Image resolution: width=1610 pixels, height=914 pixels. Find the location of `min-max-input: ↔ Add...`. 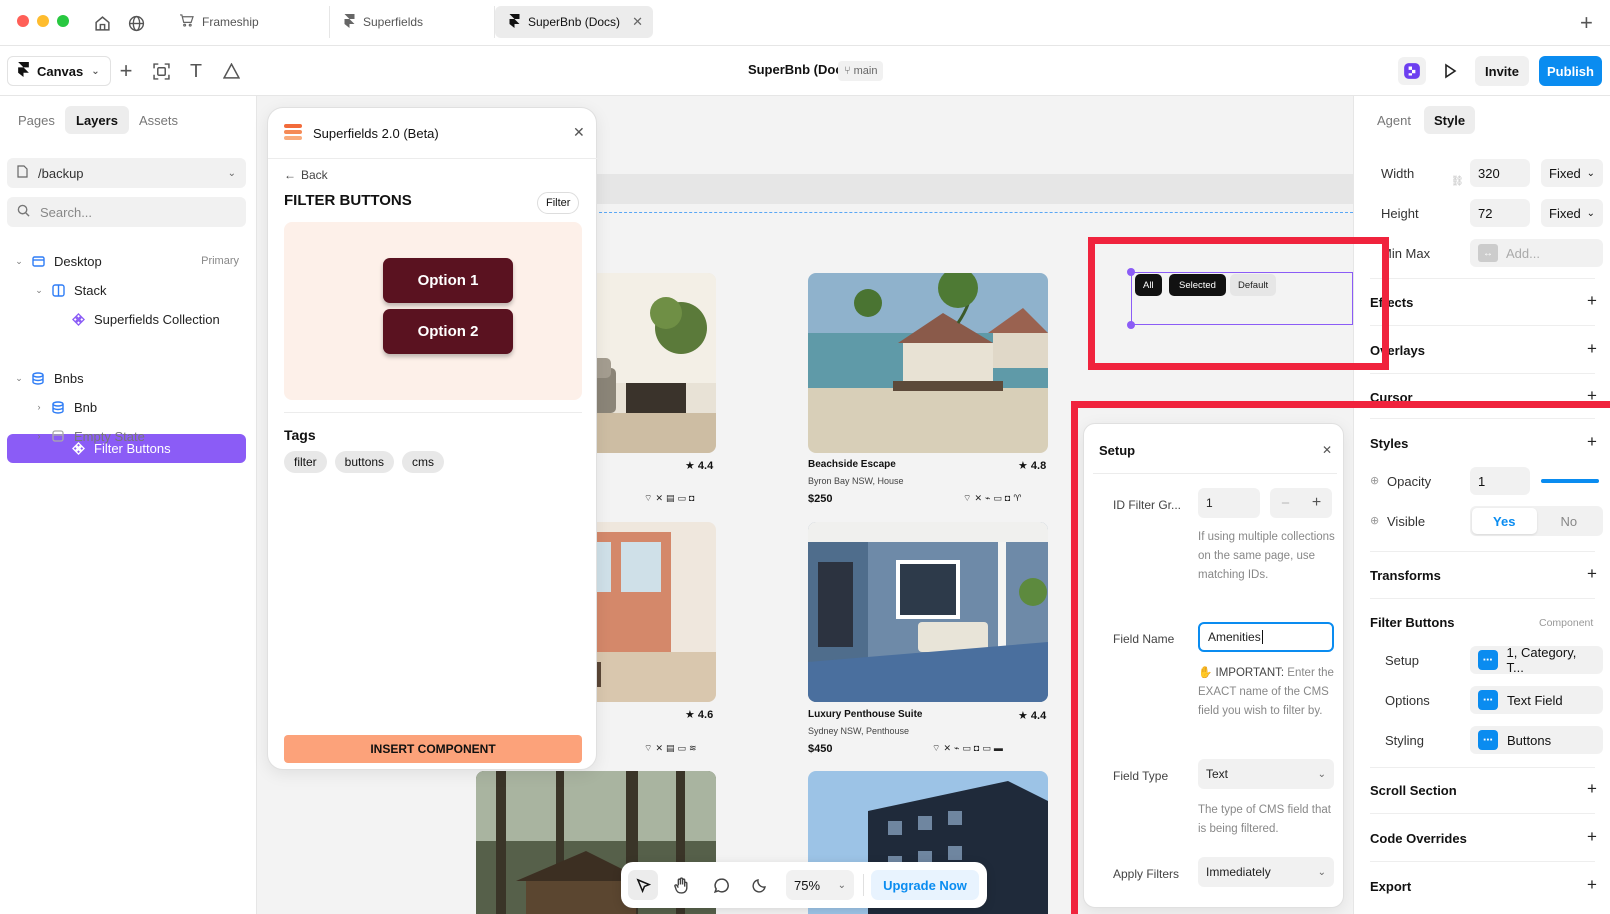

min-max-input: ↔ Add... is located at coordinates (1536, 253).